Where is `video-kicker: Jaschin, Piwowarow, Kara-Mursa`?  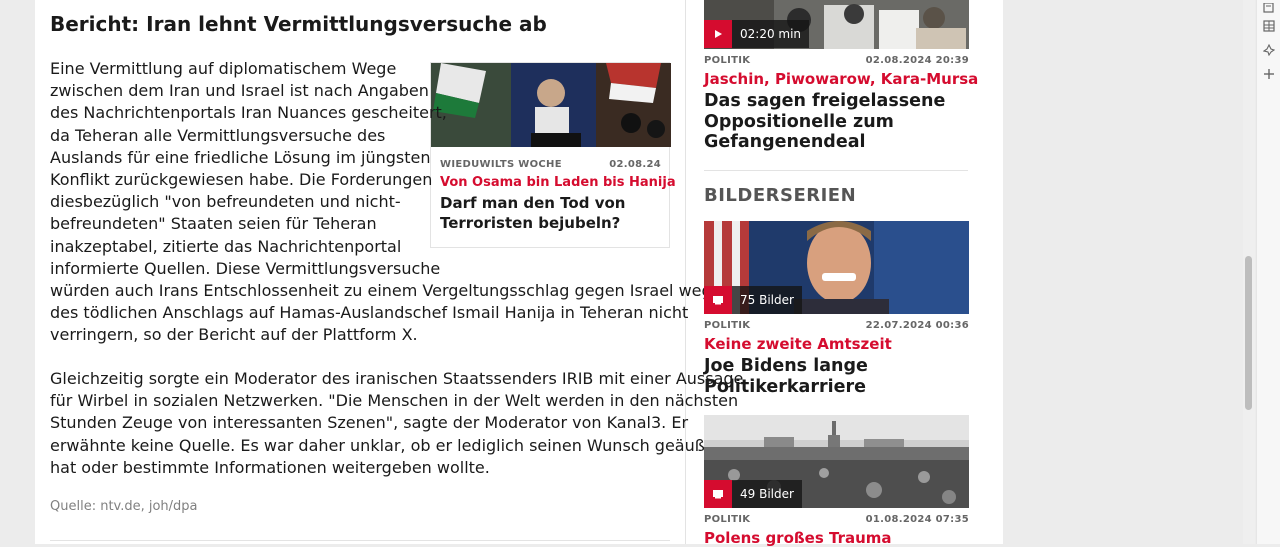
video-kicker: Jaschin, Piwowarow, Kara-Mursa is located at coordinates (841, 79).